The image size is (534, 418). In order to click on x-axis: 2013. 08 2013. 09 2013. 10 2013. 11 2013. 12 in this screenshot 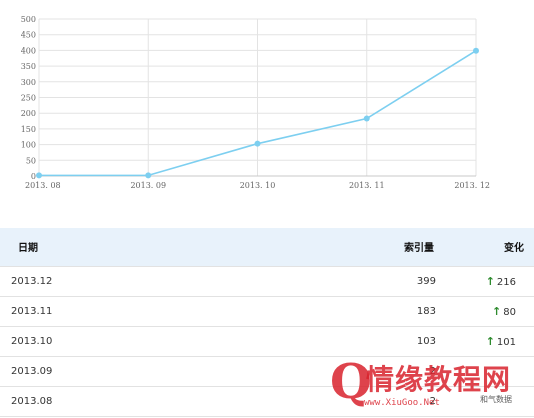, I will do `click(257, 182)`.